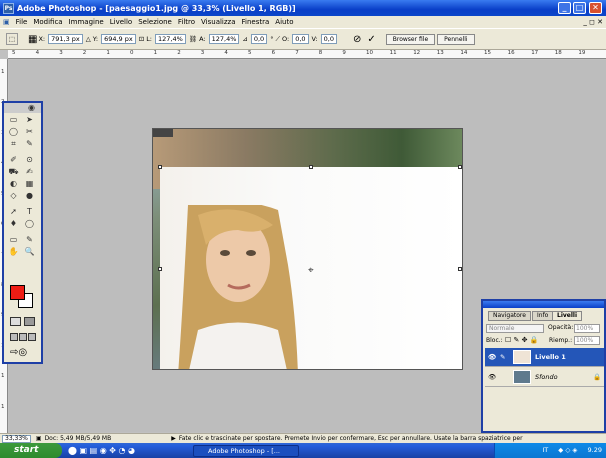 This screenshot has height=458, width=606. What do you see at coordinates (14, 337) in the screenshot?
I see `screen-mode-standard-icon` at bounding box center [14, 337].